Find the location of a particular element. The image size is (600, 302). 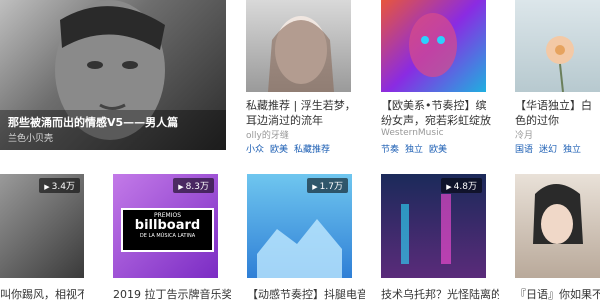

playlist-card: ▶ 3.4万 叫你踢风，相视不 is located at coordinates (45, 237).